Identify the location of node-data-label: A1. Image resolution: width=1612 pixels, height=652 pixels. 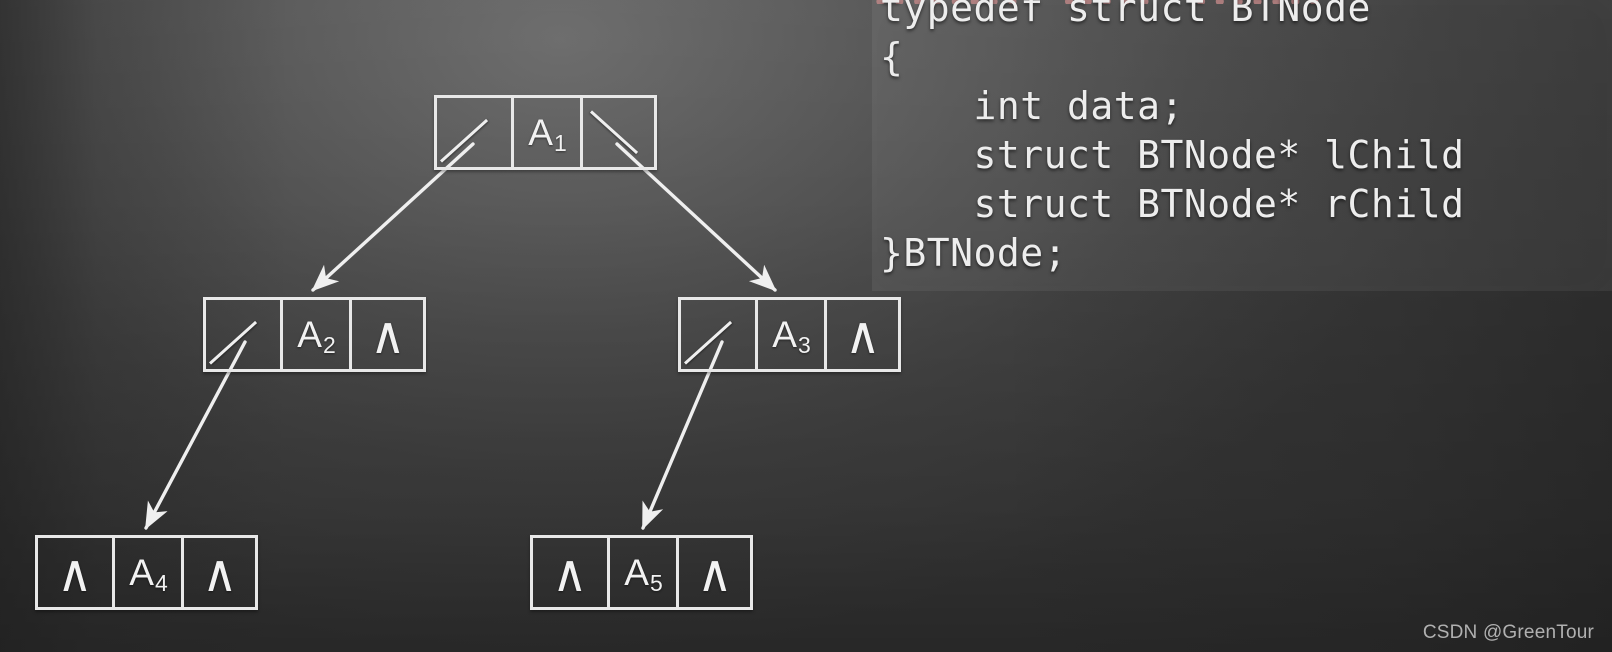
(547, 134).